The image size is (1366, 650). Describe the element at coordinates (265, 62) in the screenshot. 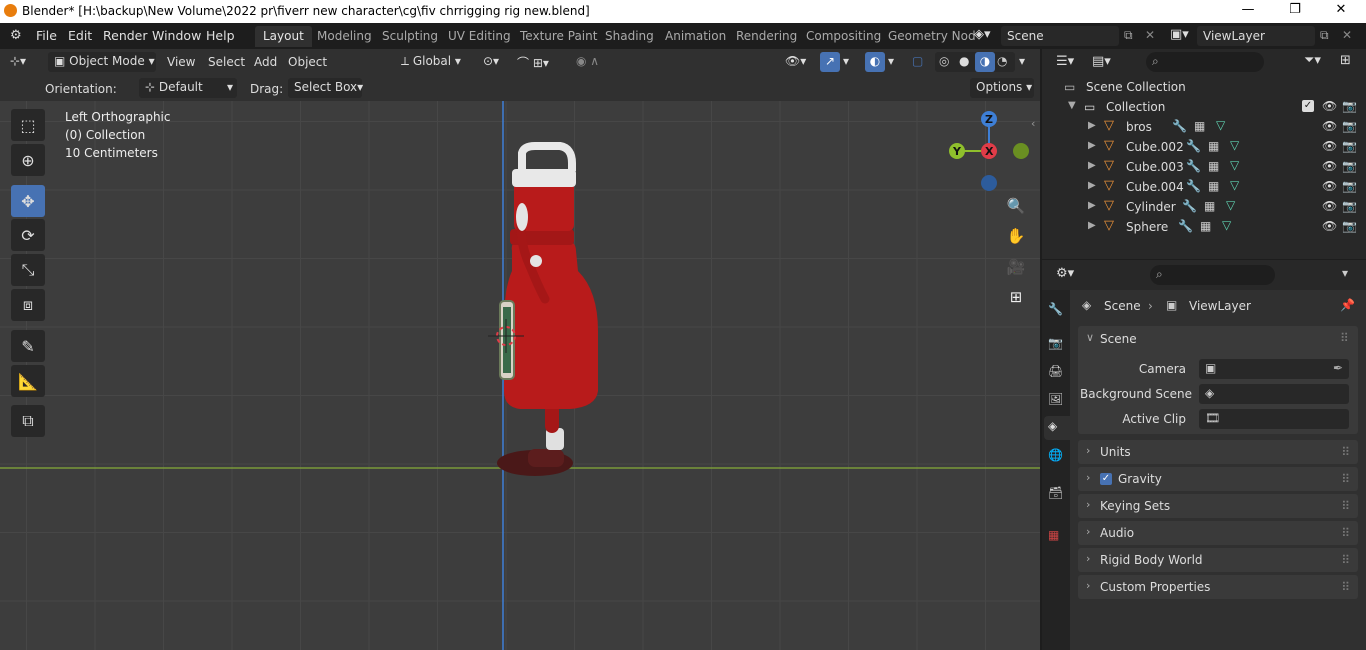

I see `menu-add: Add` at that location.